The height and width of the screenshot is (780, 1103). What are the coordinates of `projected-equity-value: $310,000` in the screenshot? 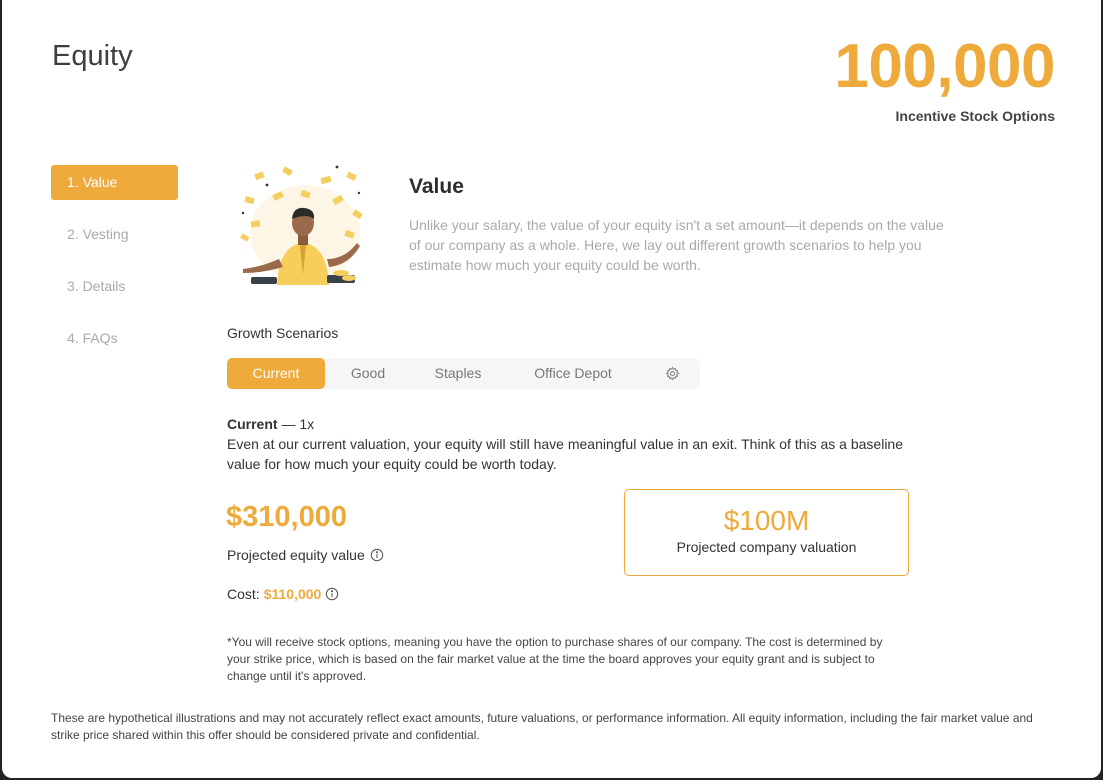 It's located at (286, 517).